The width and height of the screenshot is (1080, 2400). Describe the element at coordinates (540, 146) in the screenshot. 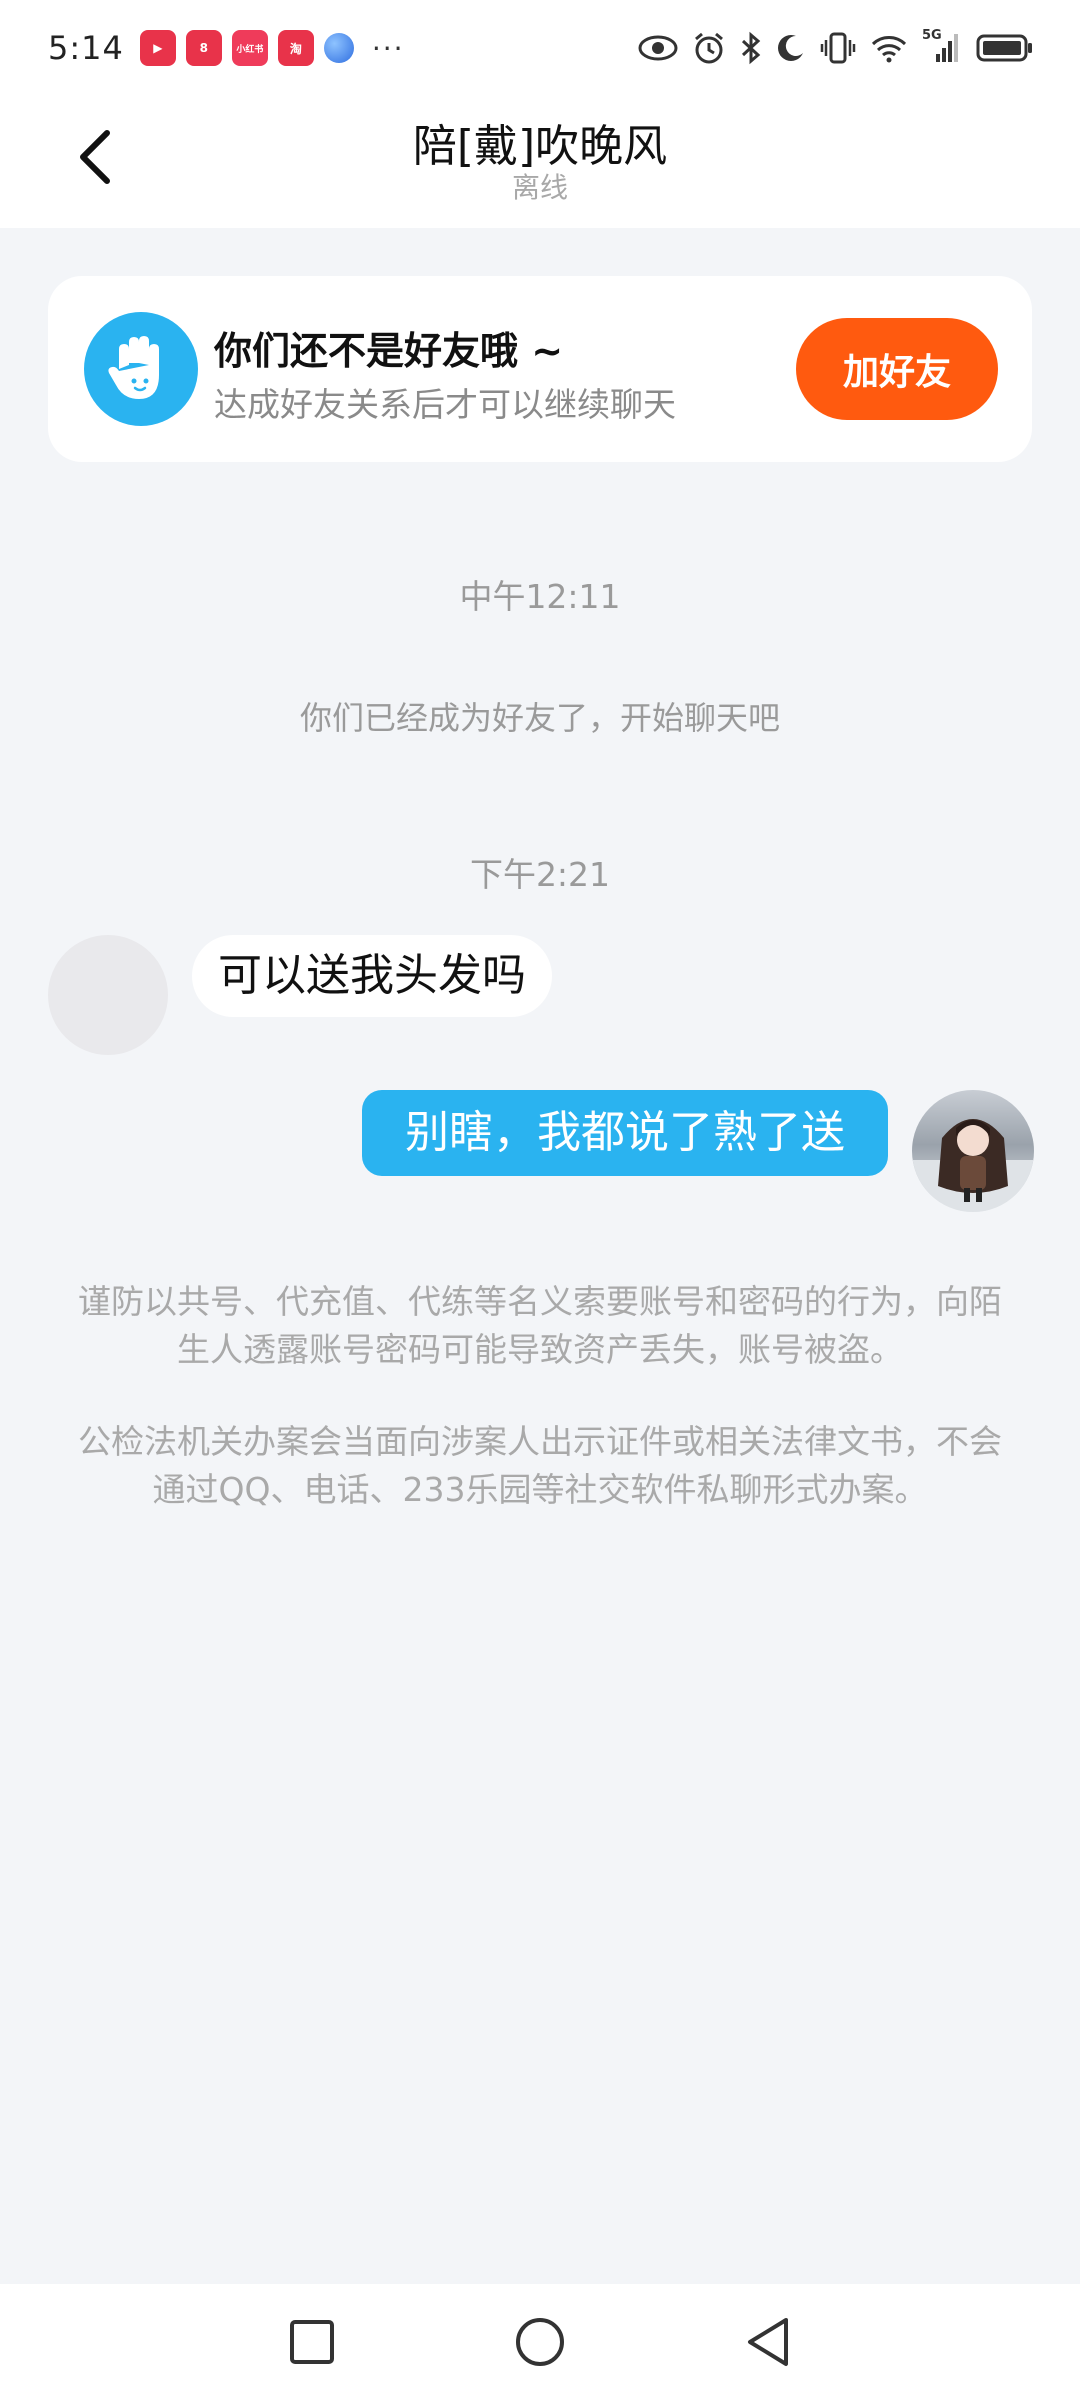

I see `contact-name: 陪[戴]吹晚风` at that location.